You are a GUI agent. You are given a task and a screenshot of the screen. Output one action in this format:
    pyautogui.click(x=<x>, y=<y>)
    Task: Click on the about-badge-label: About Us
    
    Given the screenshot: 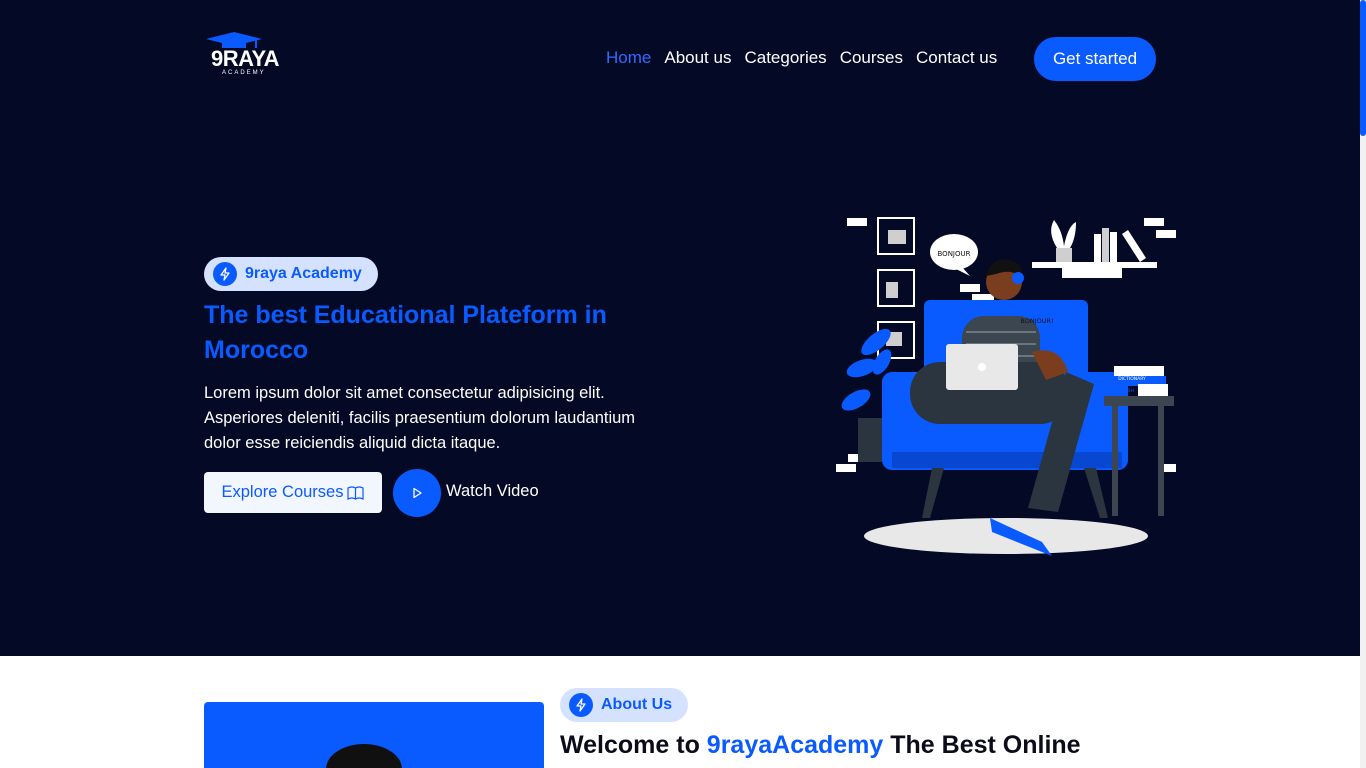 What is the action you would take?
    pyautogui.click(x=637, y=704)
    